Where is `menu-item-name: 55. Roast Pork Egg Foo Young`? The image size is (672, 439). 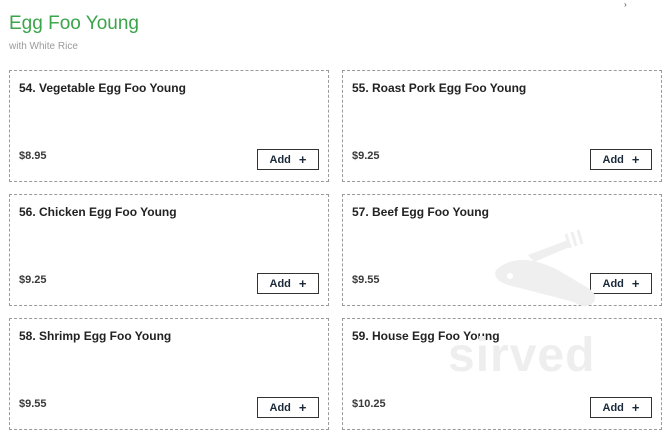
menu-item-name: 55. Roast Pork Egg Foo Young is located at coordinates (439, 88).